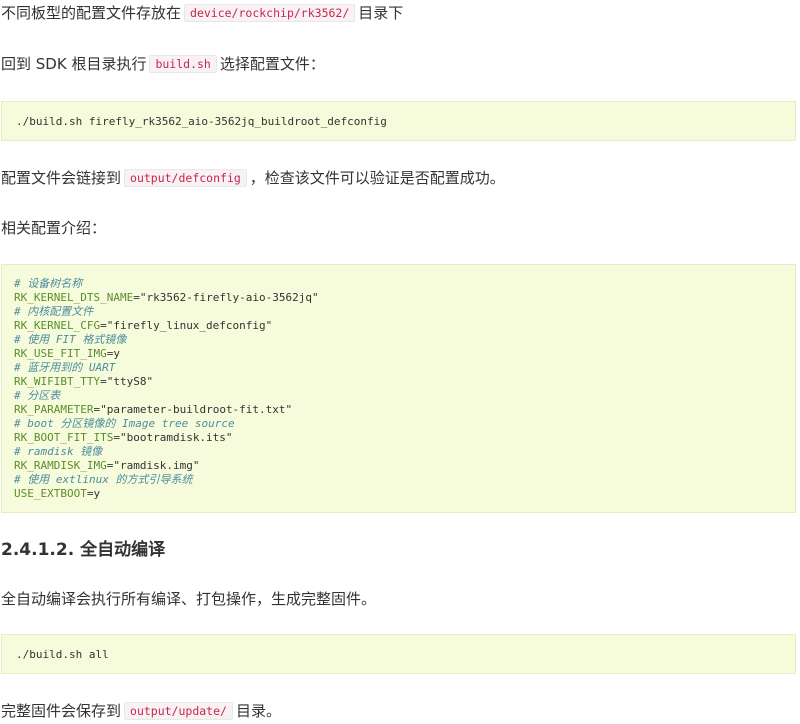 The height and width of the screenshot is (724, 800). I want to click on code-line: RK_BOOT_FIT_ITS="bootramdisk.its", so click(123, 437).